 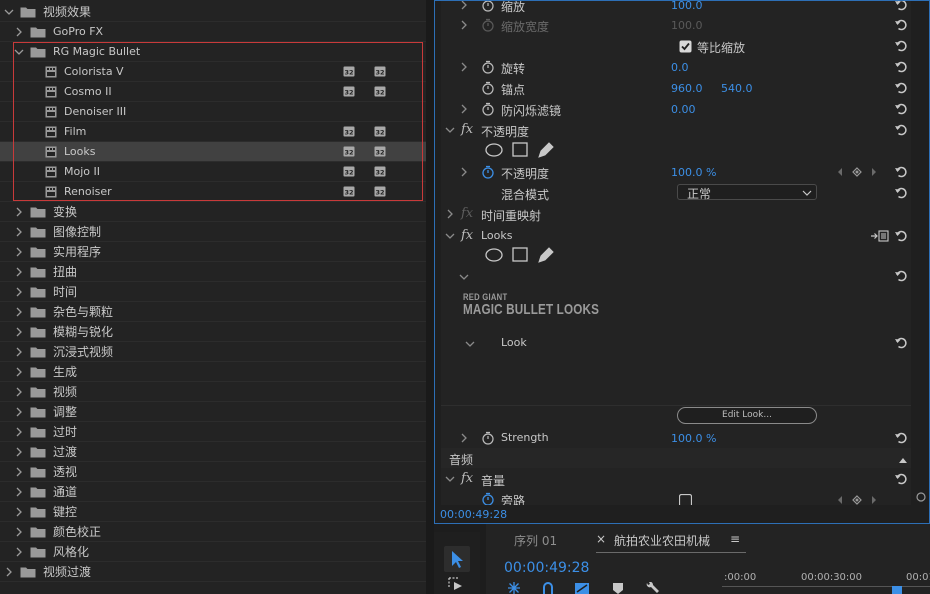 I want to click on effects-folder-row: 视频, so click(x=213, y=392).